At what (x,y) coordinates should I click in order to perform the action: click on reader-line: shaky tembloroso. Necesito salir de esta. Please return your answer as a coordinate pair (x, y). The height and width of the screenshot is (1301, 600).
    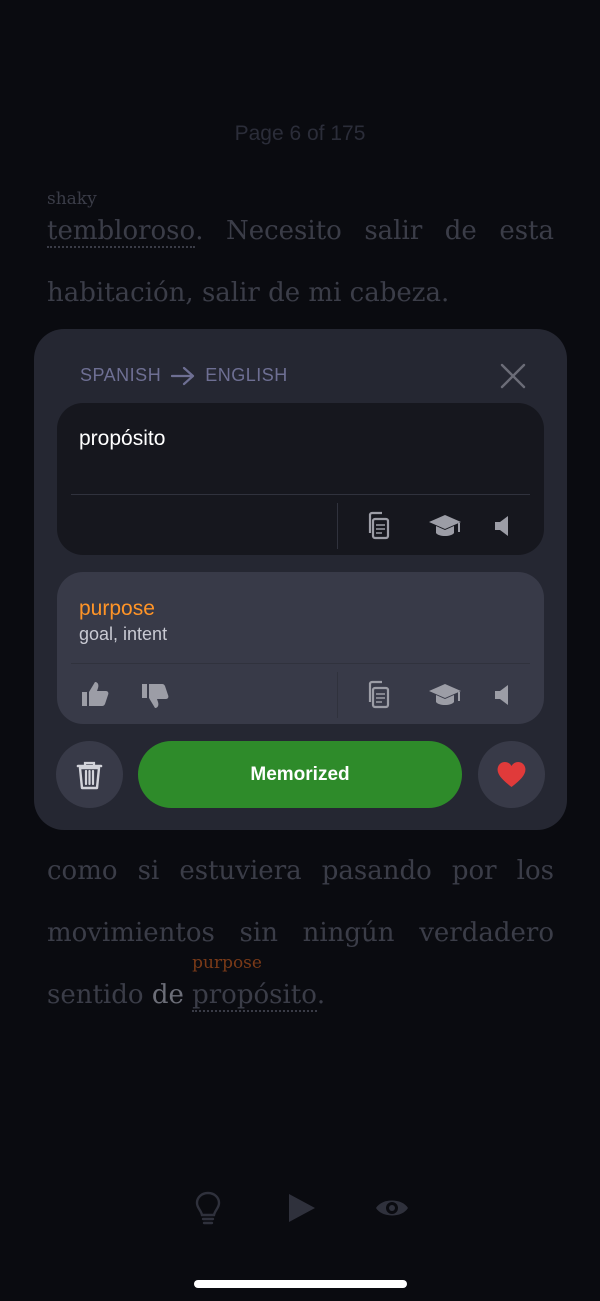
    Looking at the image, I should click on (300, 226).